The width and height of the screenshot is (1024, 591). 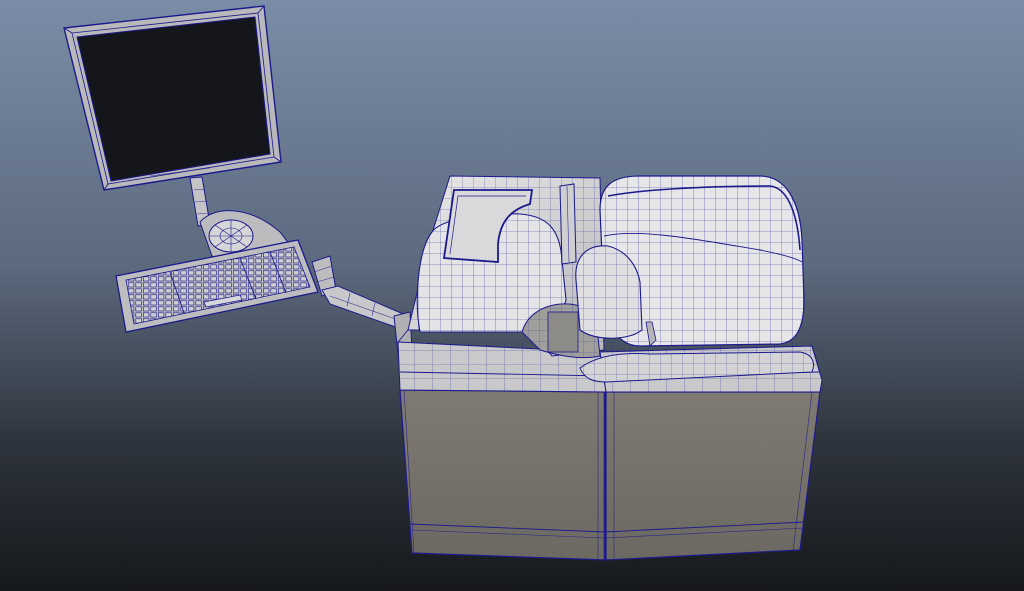 I want to click on cabinet-front, so click(x=610, y=475).